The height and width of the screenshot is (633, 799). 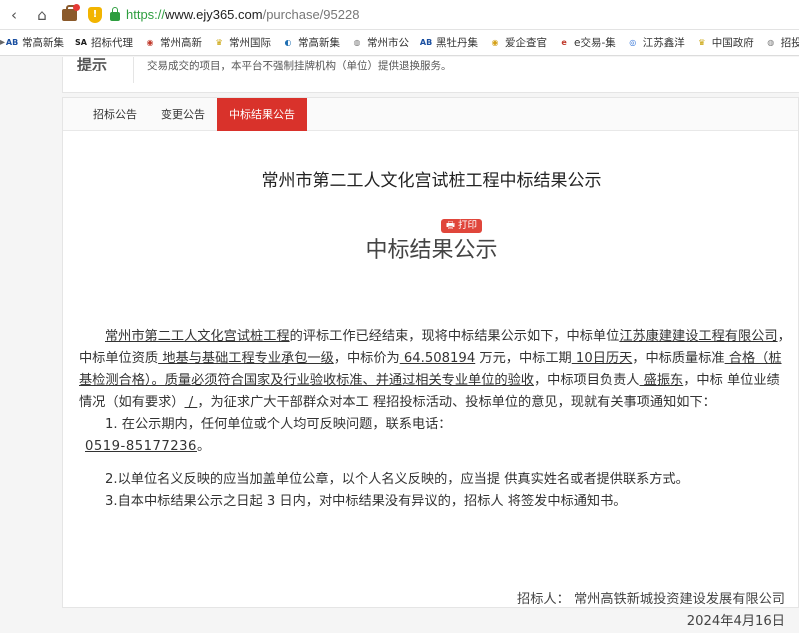 I want to click on bookmark-favicon-icon: e, so click(x=564, y=42).